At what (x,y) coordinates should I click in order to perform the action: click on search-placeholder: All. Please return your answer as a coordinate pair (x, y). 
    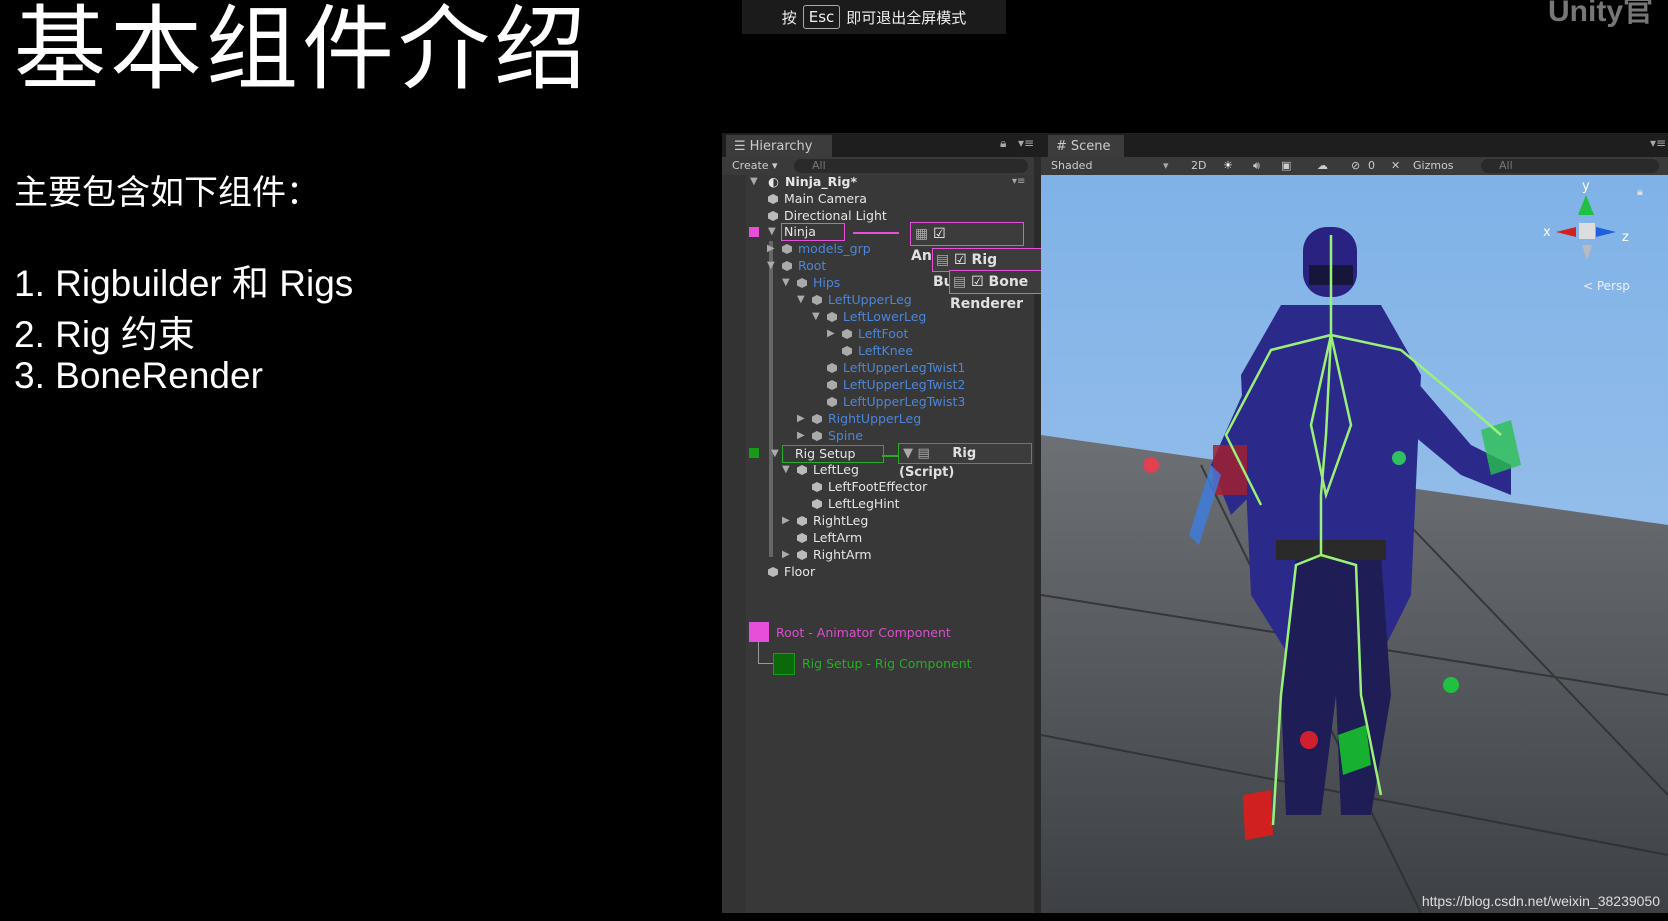
    Looking at the image, I should click on (1506, 165).